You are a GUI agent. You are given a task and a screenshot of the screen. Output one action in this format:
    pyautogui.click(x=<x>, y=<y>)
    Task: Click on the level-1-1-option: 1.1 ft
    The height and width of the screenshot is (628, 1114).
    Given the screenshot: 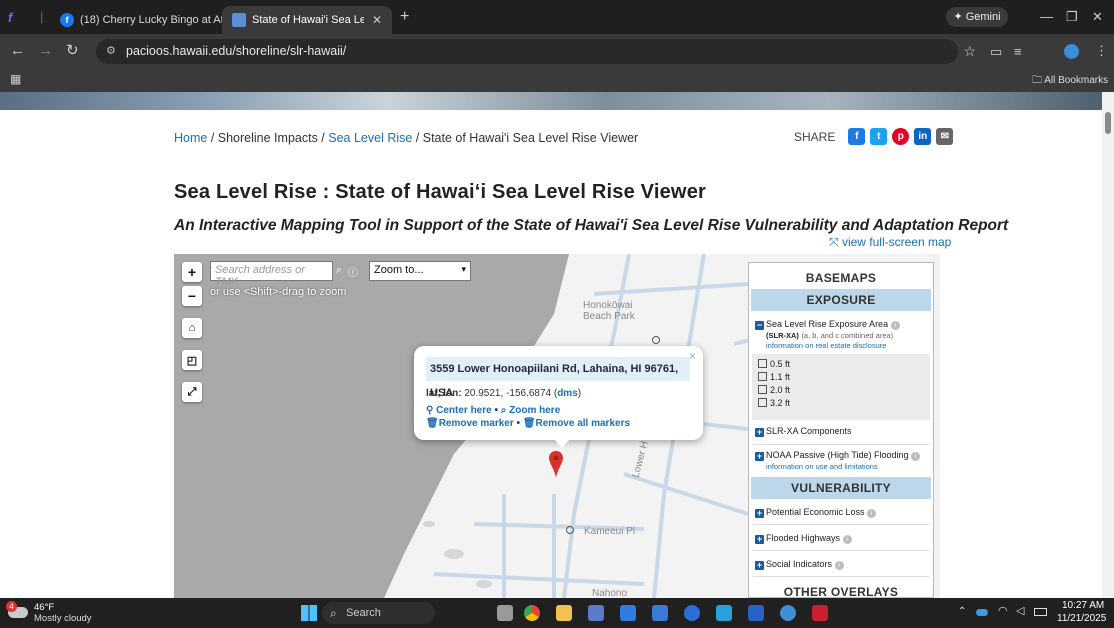 What is the action you would take?
    pyautogui.click(x=841, y=378)
    